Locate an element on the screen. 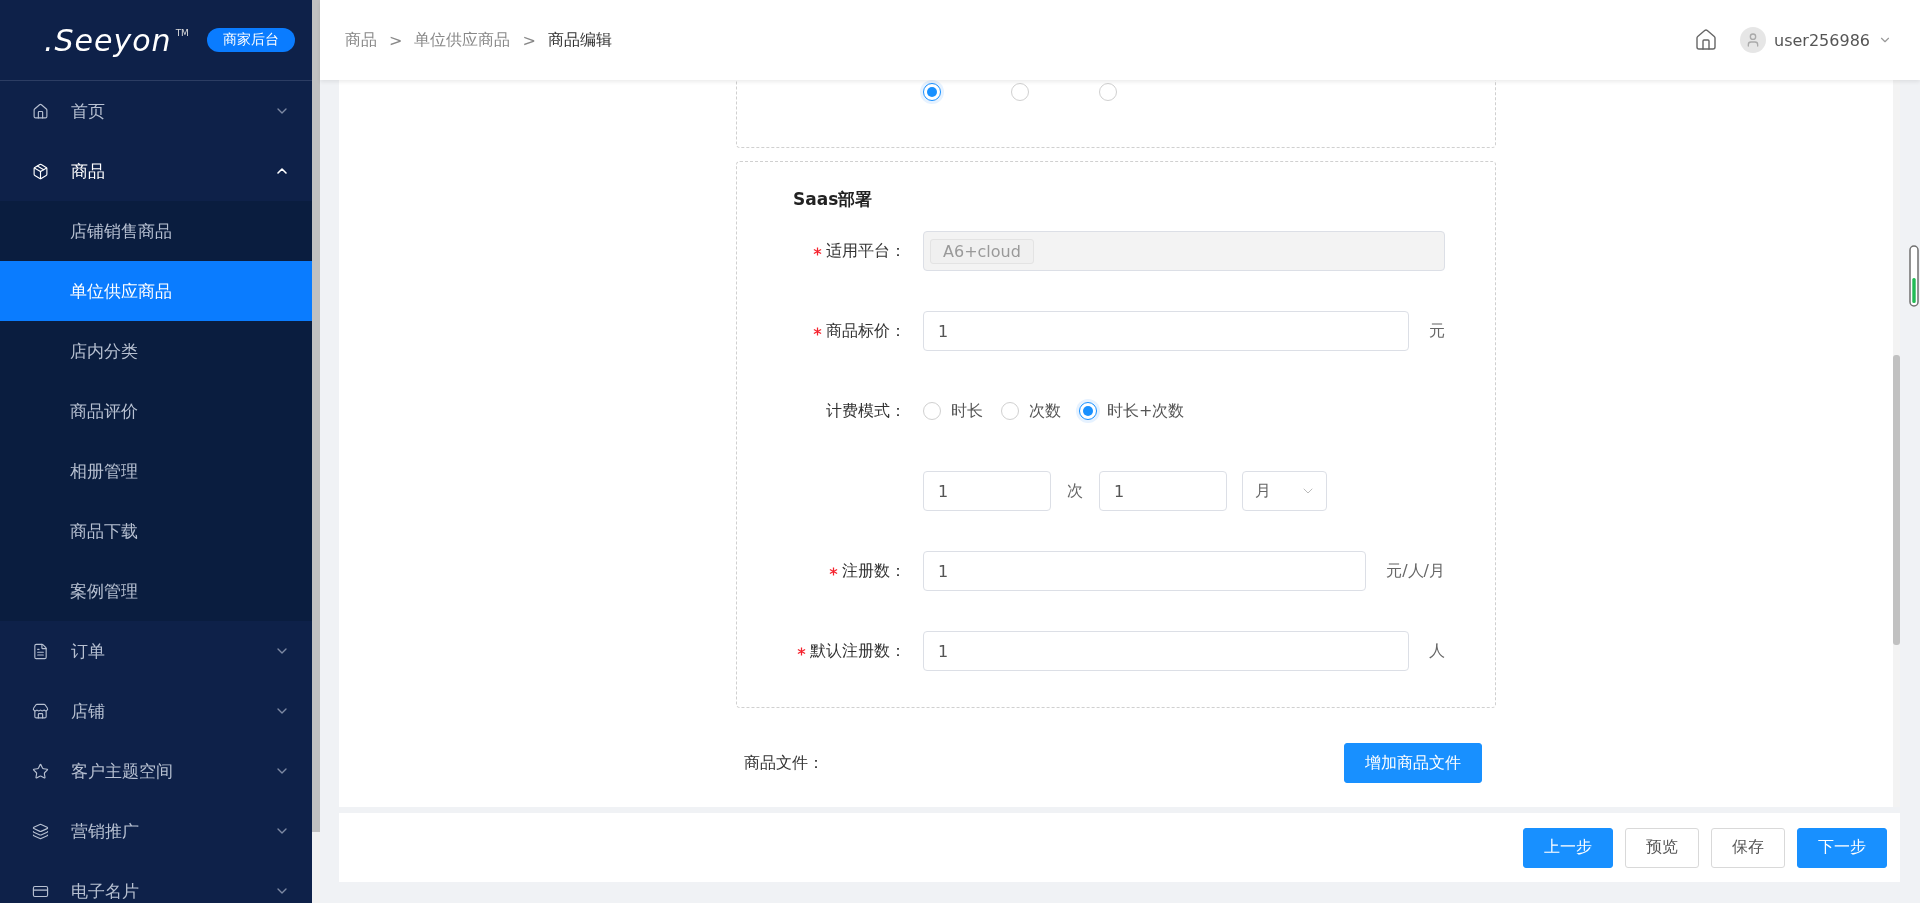 The height and width of the screenshot is (903, 1920). menu-item: 订单 is located at coordinates (156, 651).